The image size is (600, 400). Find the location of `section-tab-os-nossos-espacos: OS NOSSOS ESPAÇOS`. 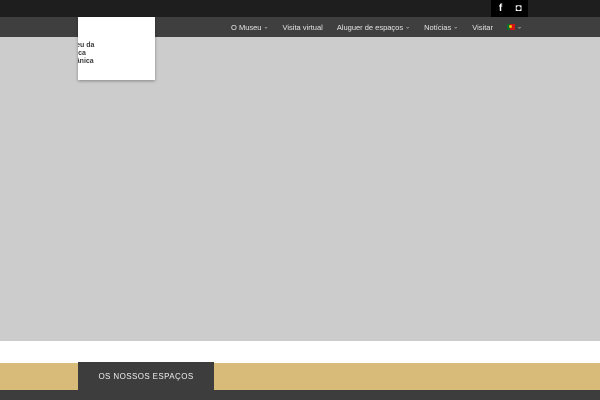

section-tab-os-nossos-espacos: OS NOSSOS ESPAÇOS is located at coordinates (146, 376).